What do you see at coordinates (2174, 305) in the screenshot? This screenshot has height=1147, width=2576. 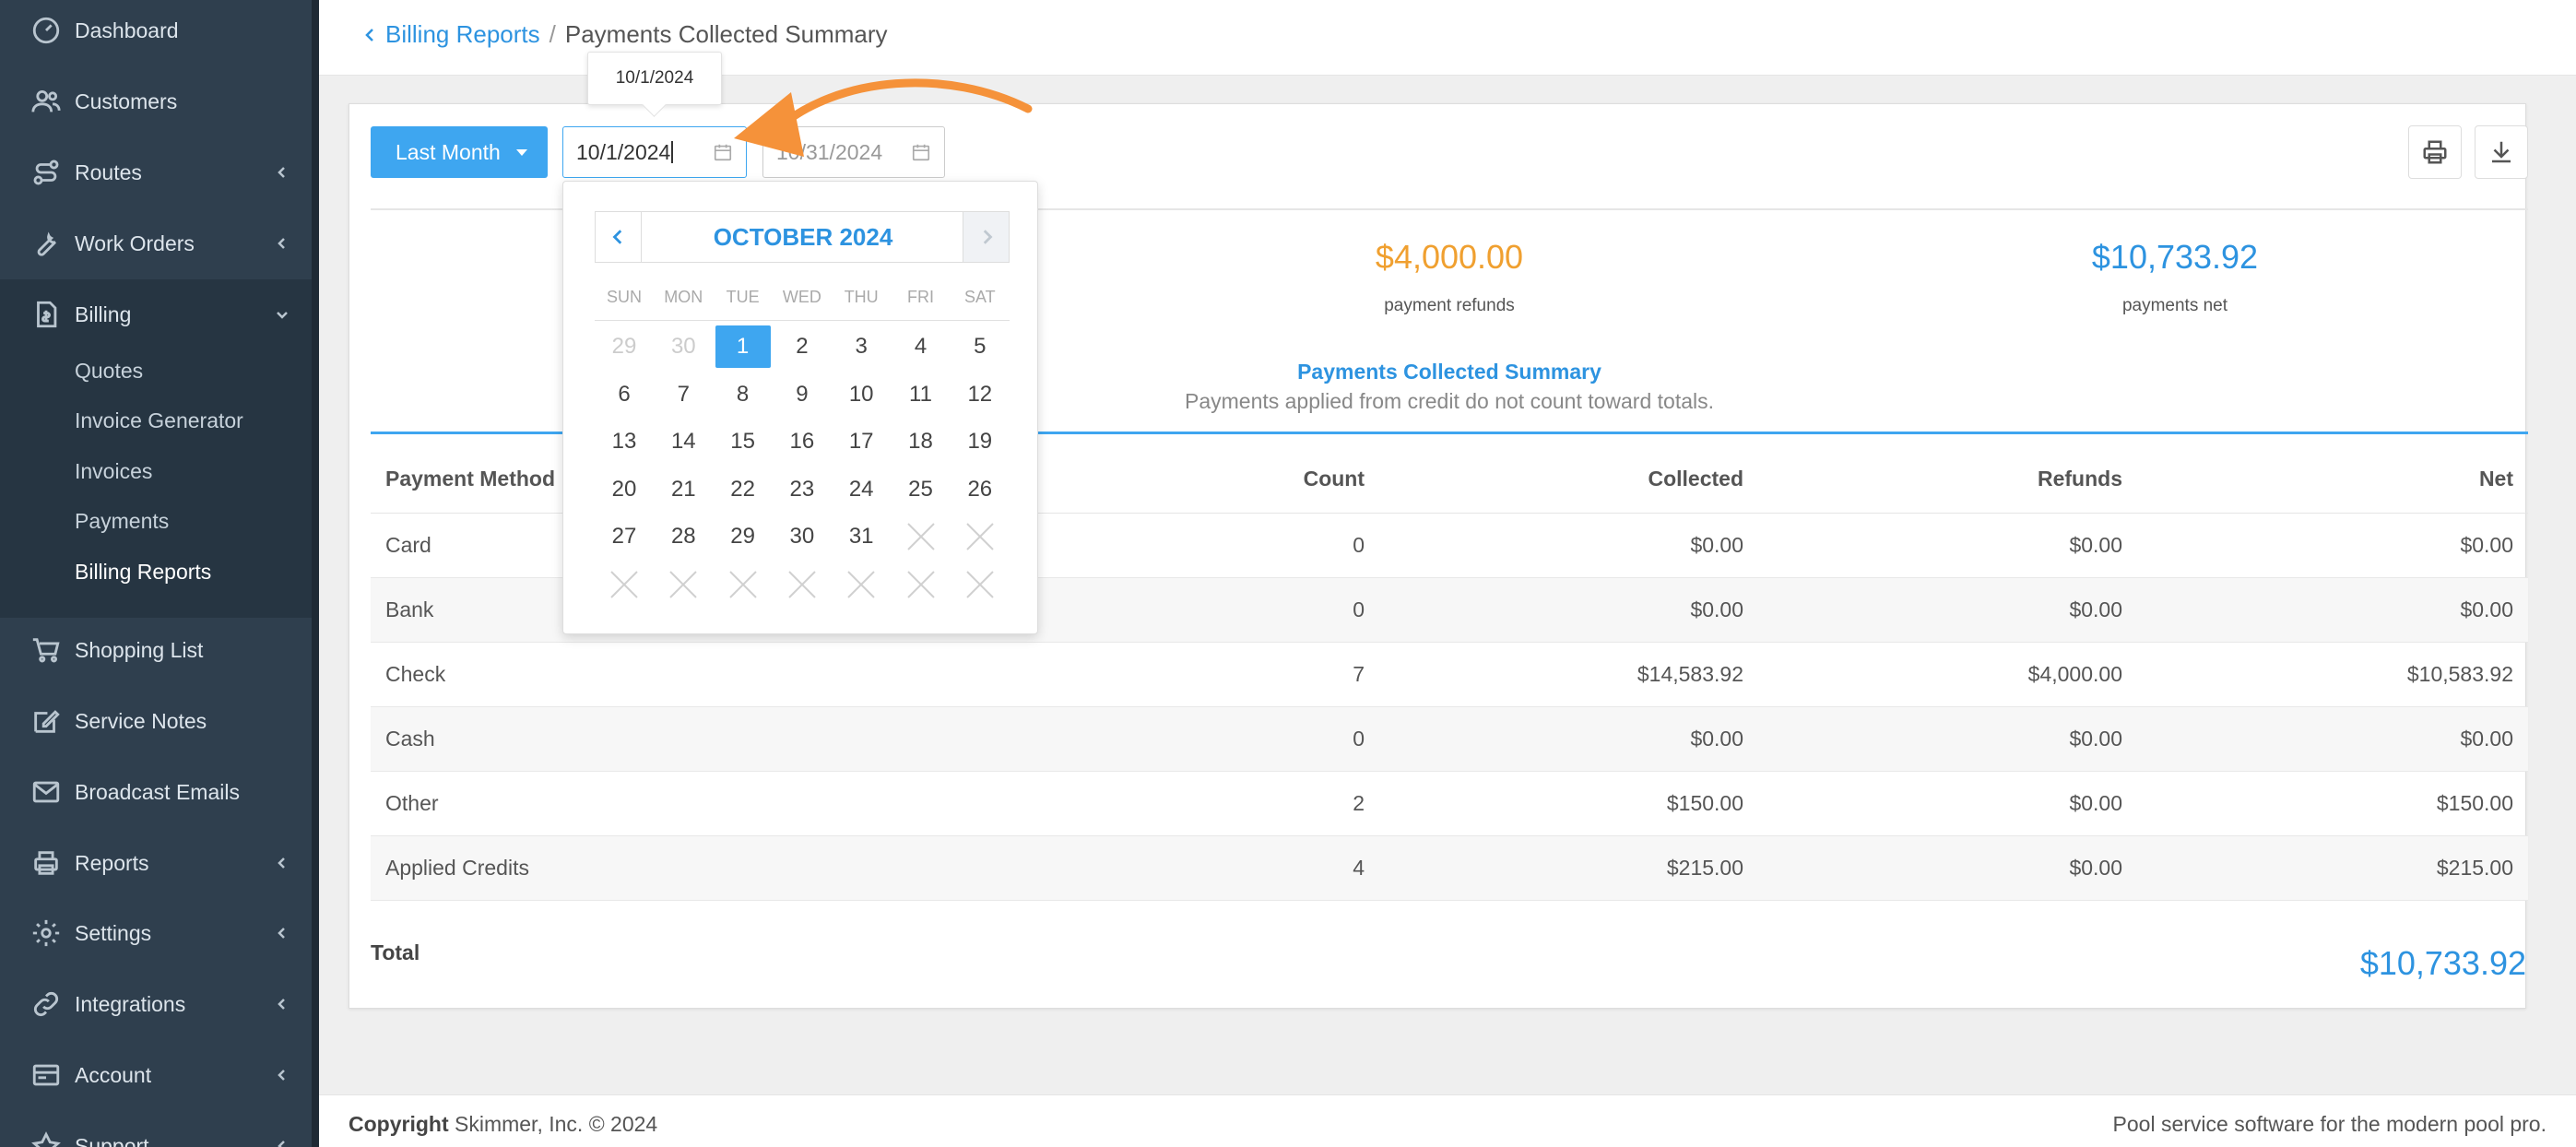 I see `net-stat-label: payments net` at bounding box center [2174, 305].